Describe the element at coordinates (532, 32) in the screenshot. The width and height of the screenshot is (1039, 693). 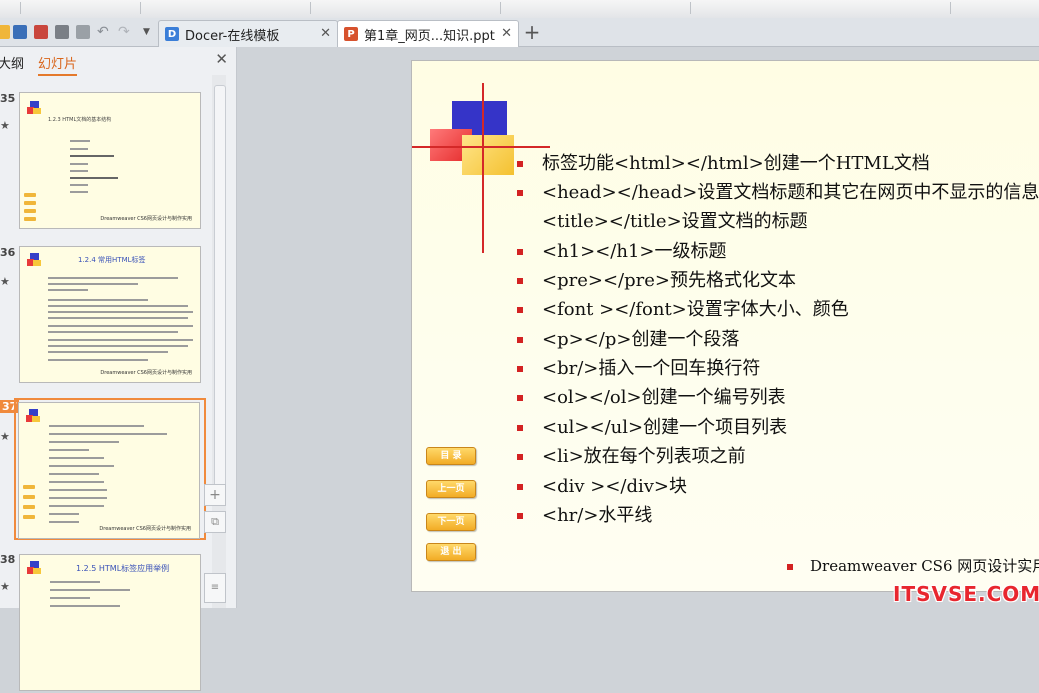
I see `new-tab-plus-icon: +` at that location.